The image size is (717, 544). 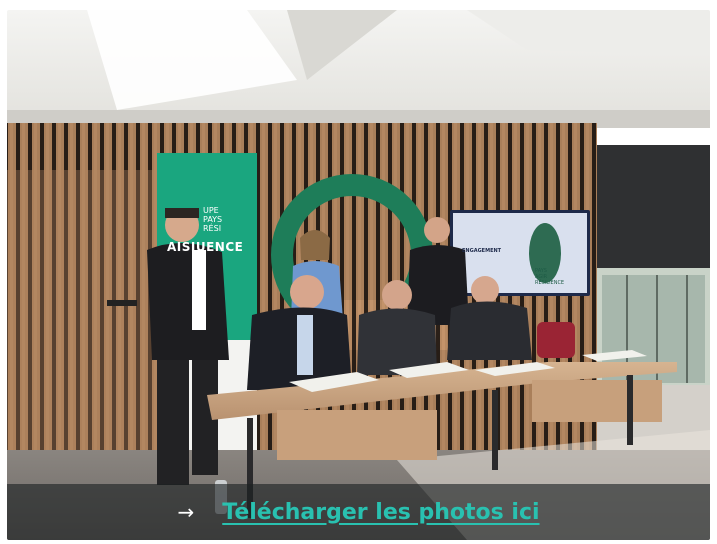 I want to click on screen-title: PAYS AGIR RÉSILIENCE, so click(x=561, y=277).